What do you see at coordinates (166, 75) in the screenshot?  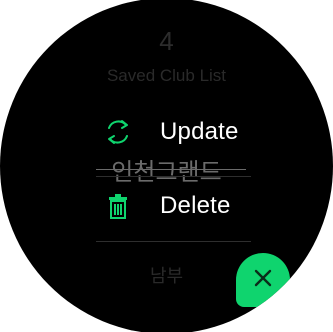 I see `list-title: Saved Club List` at bounding box center [166, 75].